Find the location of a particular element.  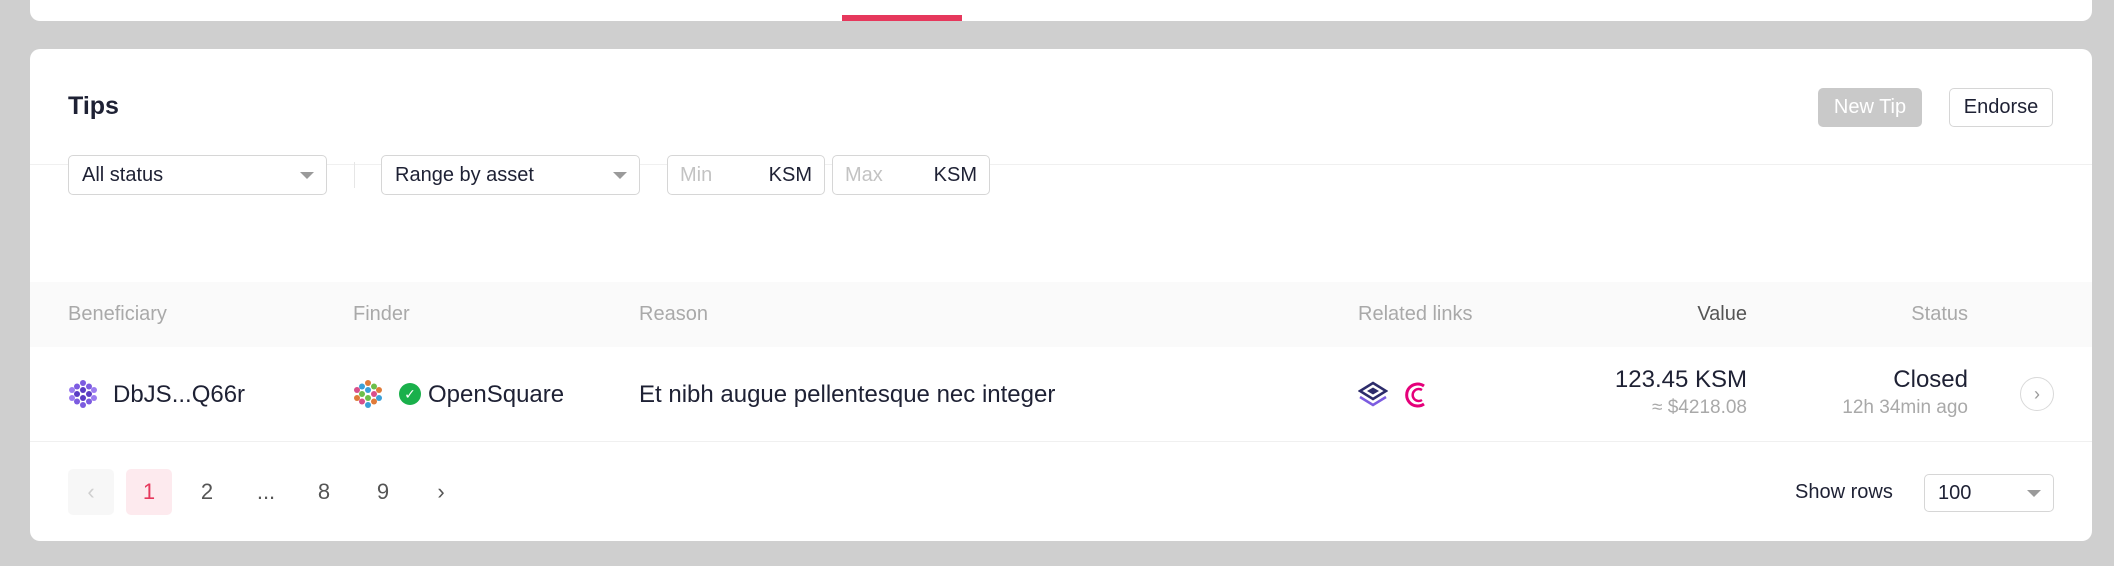

page-title: Tips is located at coordinates (93, 106).